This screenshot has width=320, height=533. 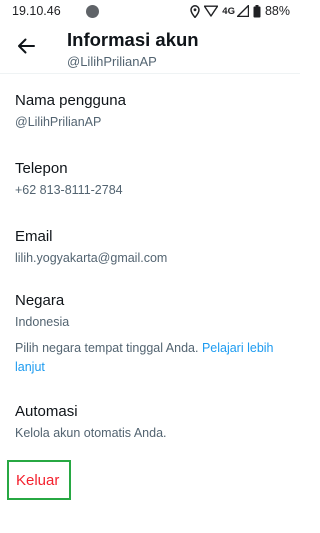 What do you see at coordinates (211, 11) in the screenshot?
I see `wifi-icon` at bounding box center [211, 11].